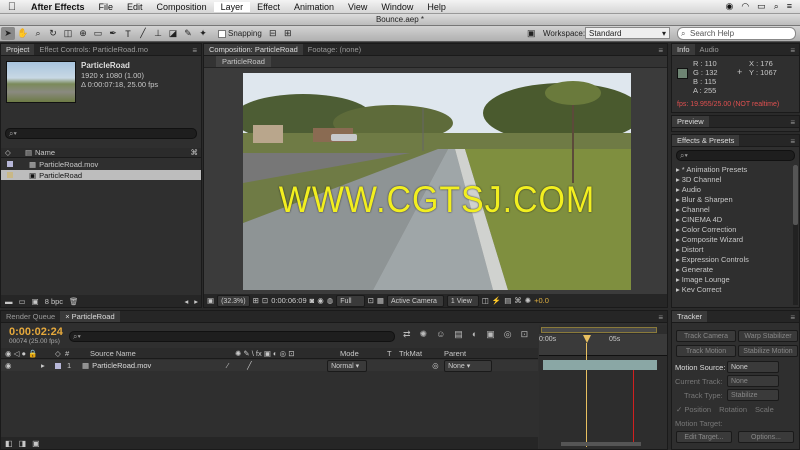 Image resolution: width=800 pixels, height=450 pixels. Describe the element at coordinates (735, 219) in the screenshot. I see `effects-category-item: ▸ CINEMA 4D` at that location.